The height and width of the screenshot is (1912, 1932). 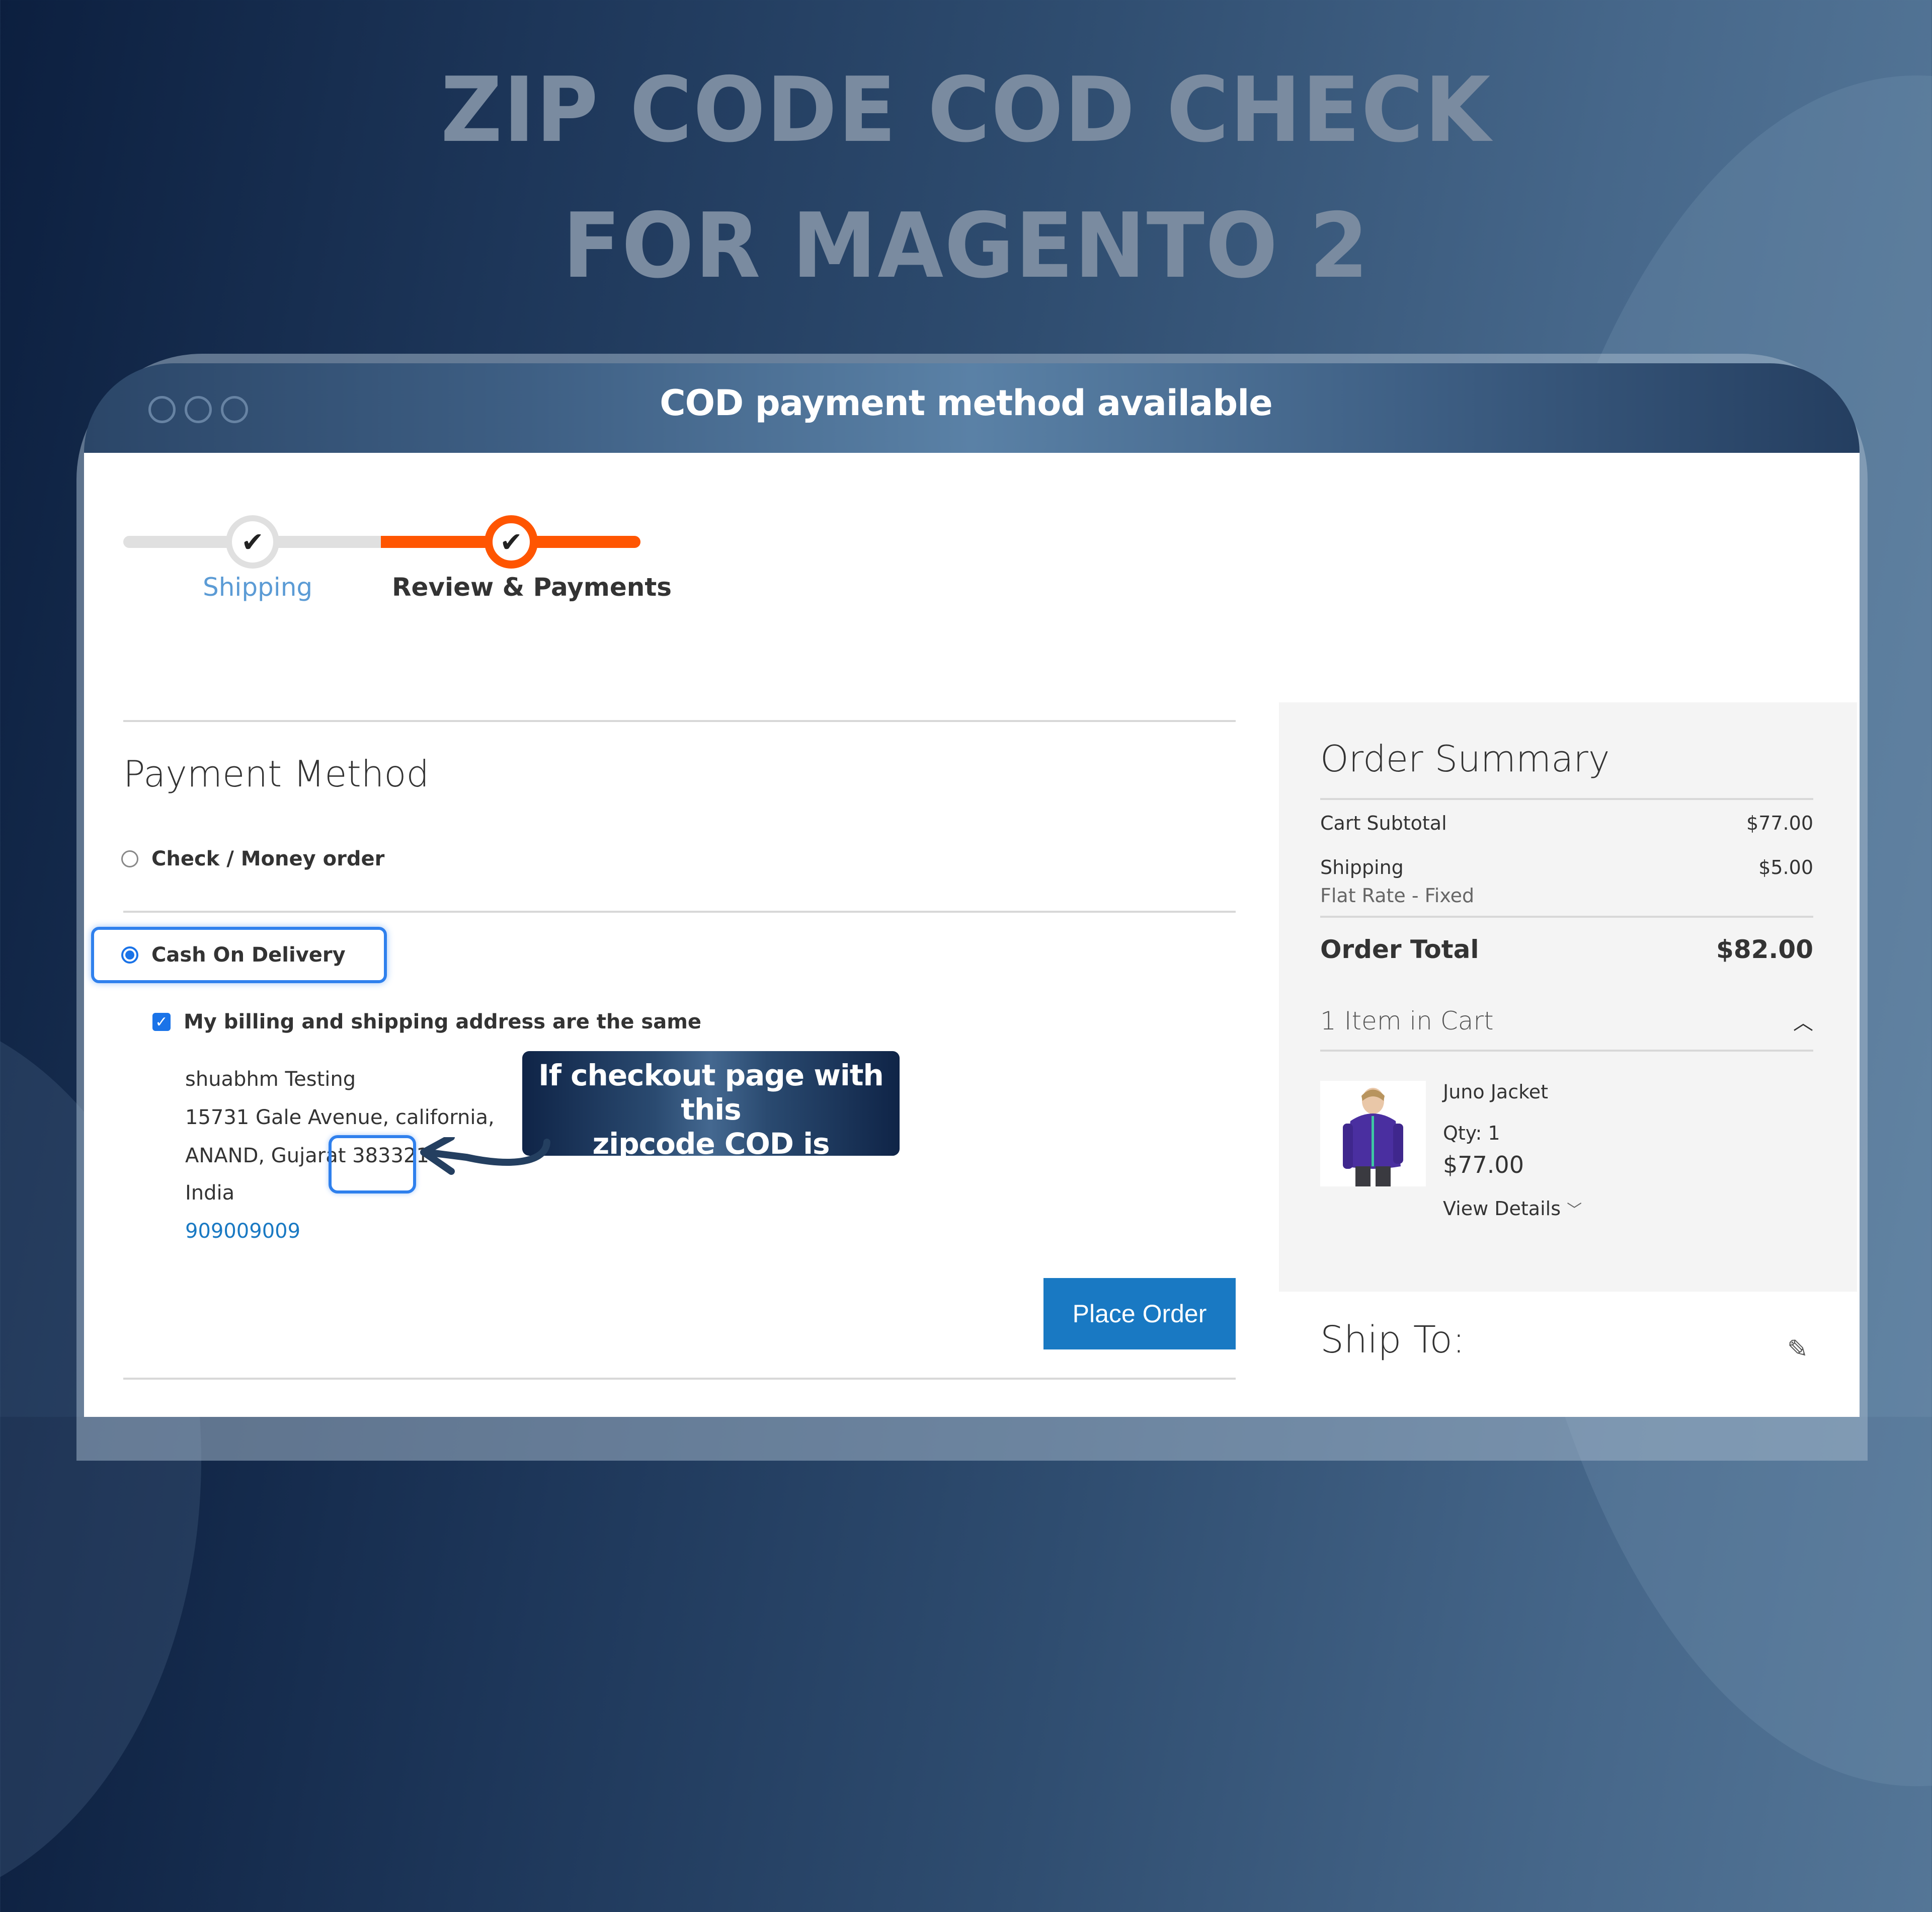 What do you see at coordinates (711, 1092) in the screenshot?
I see `callout-line1: If checkout page with this` at bounding box center [711, 1092].